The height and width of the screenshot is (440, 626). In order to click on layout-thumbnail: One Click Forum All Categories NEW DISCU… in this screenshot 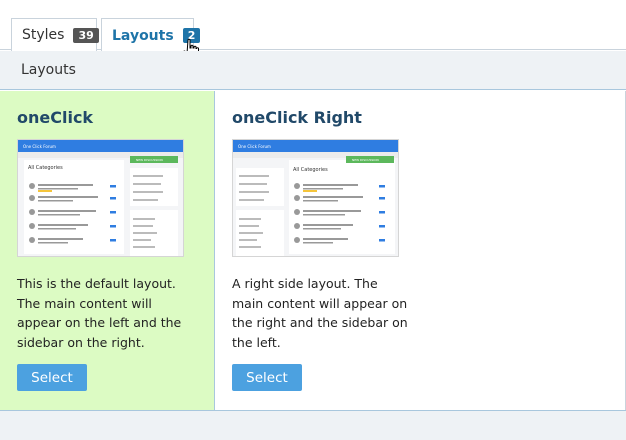, I will do `click(100, 198)`.